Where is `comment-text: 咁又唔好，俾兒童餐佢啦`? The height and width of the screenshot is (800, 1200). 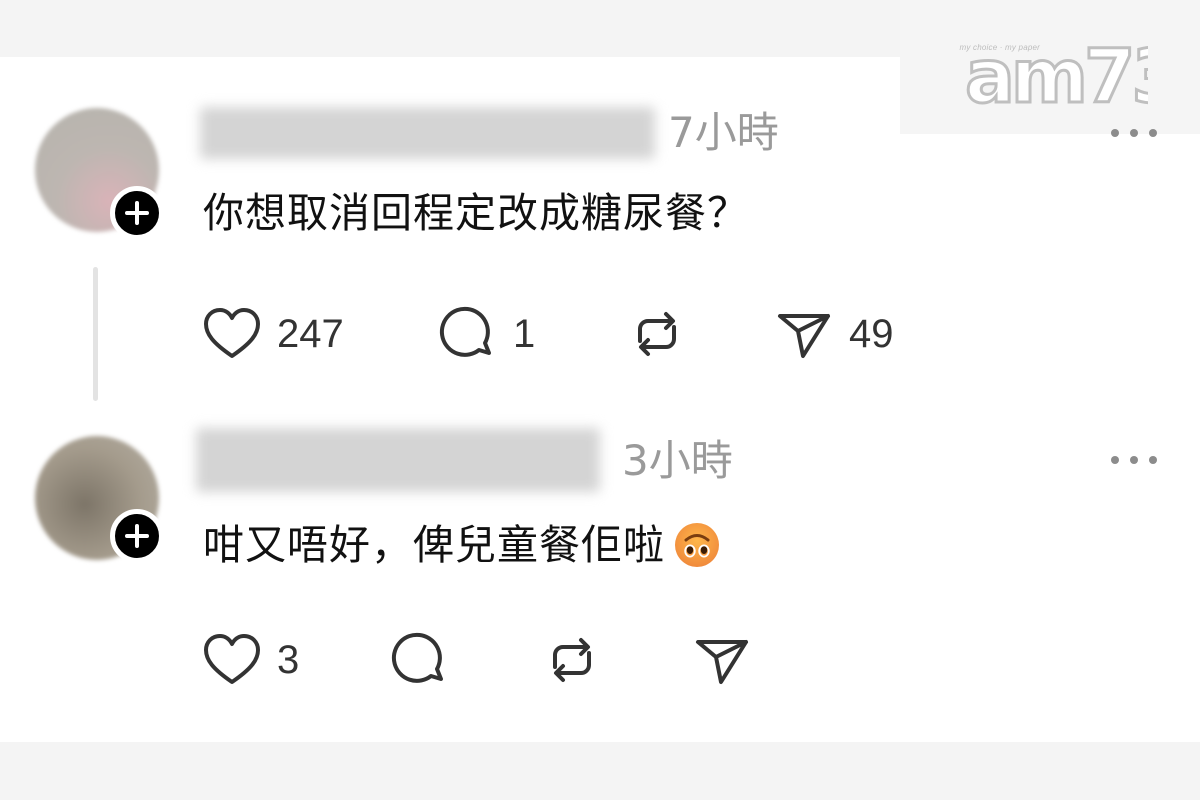 comment-text: 咁又唔好，俾兒童餐佢啦 is located at coordinates (434, 544).